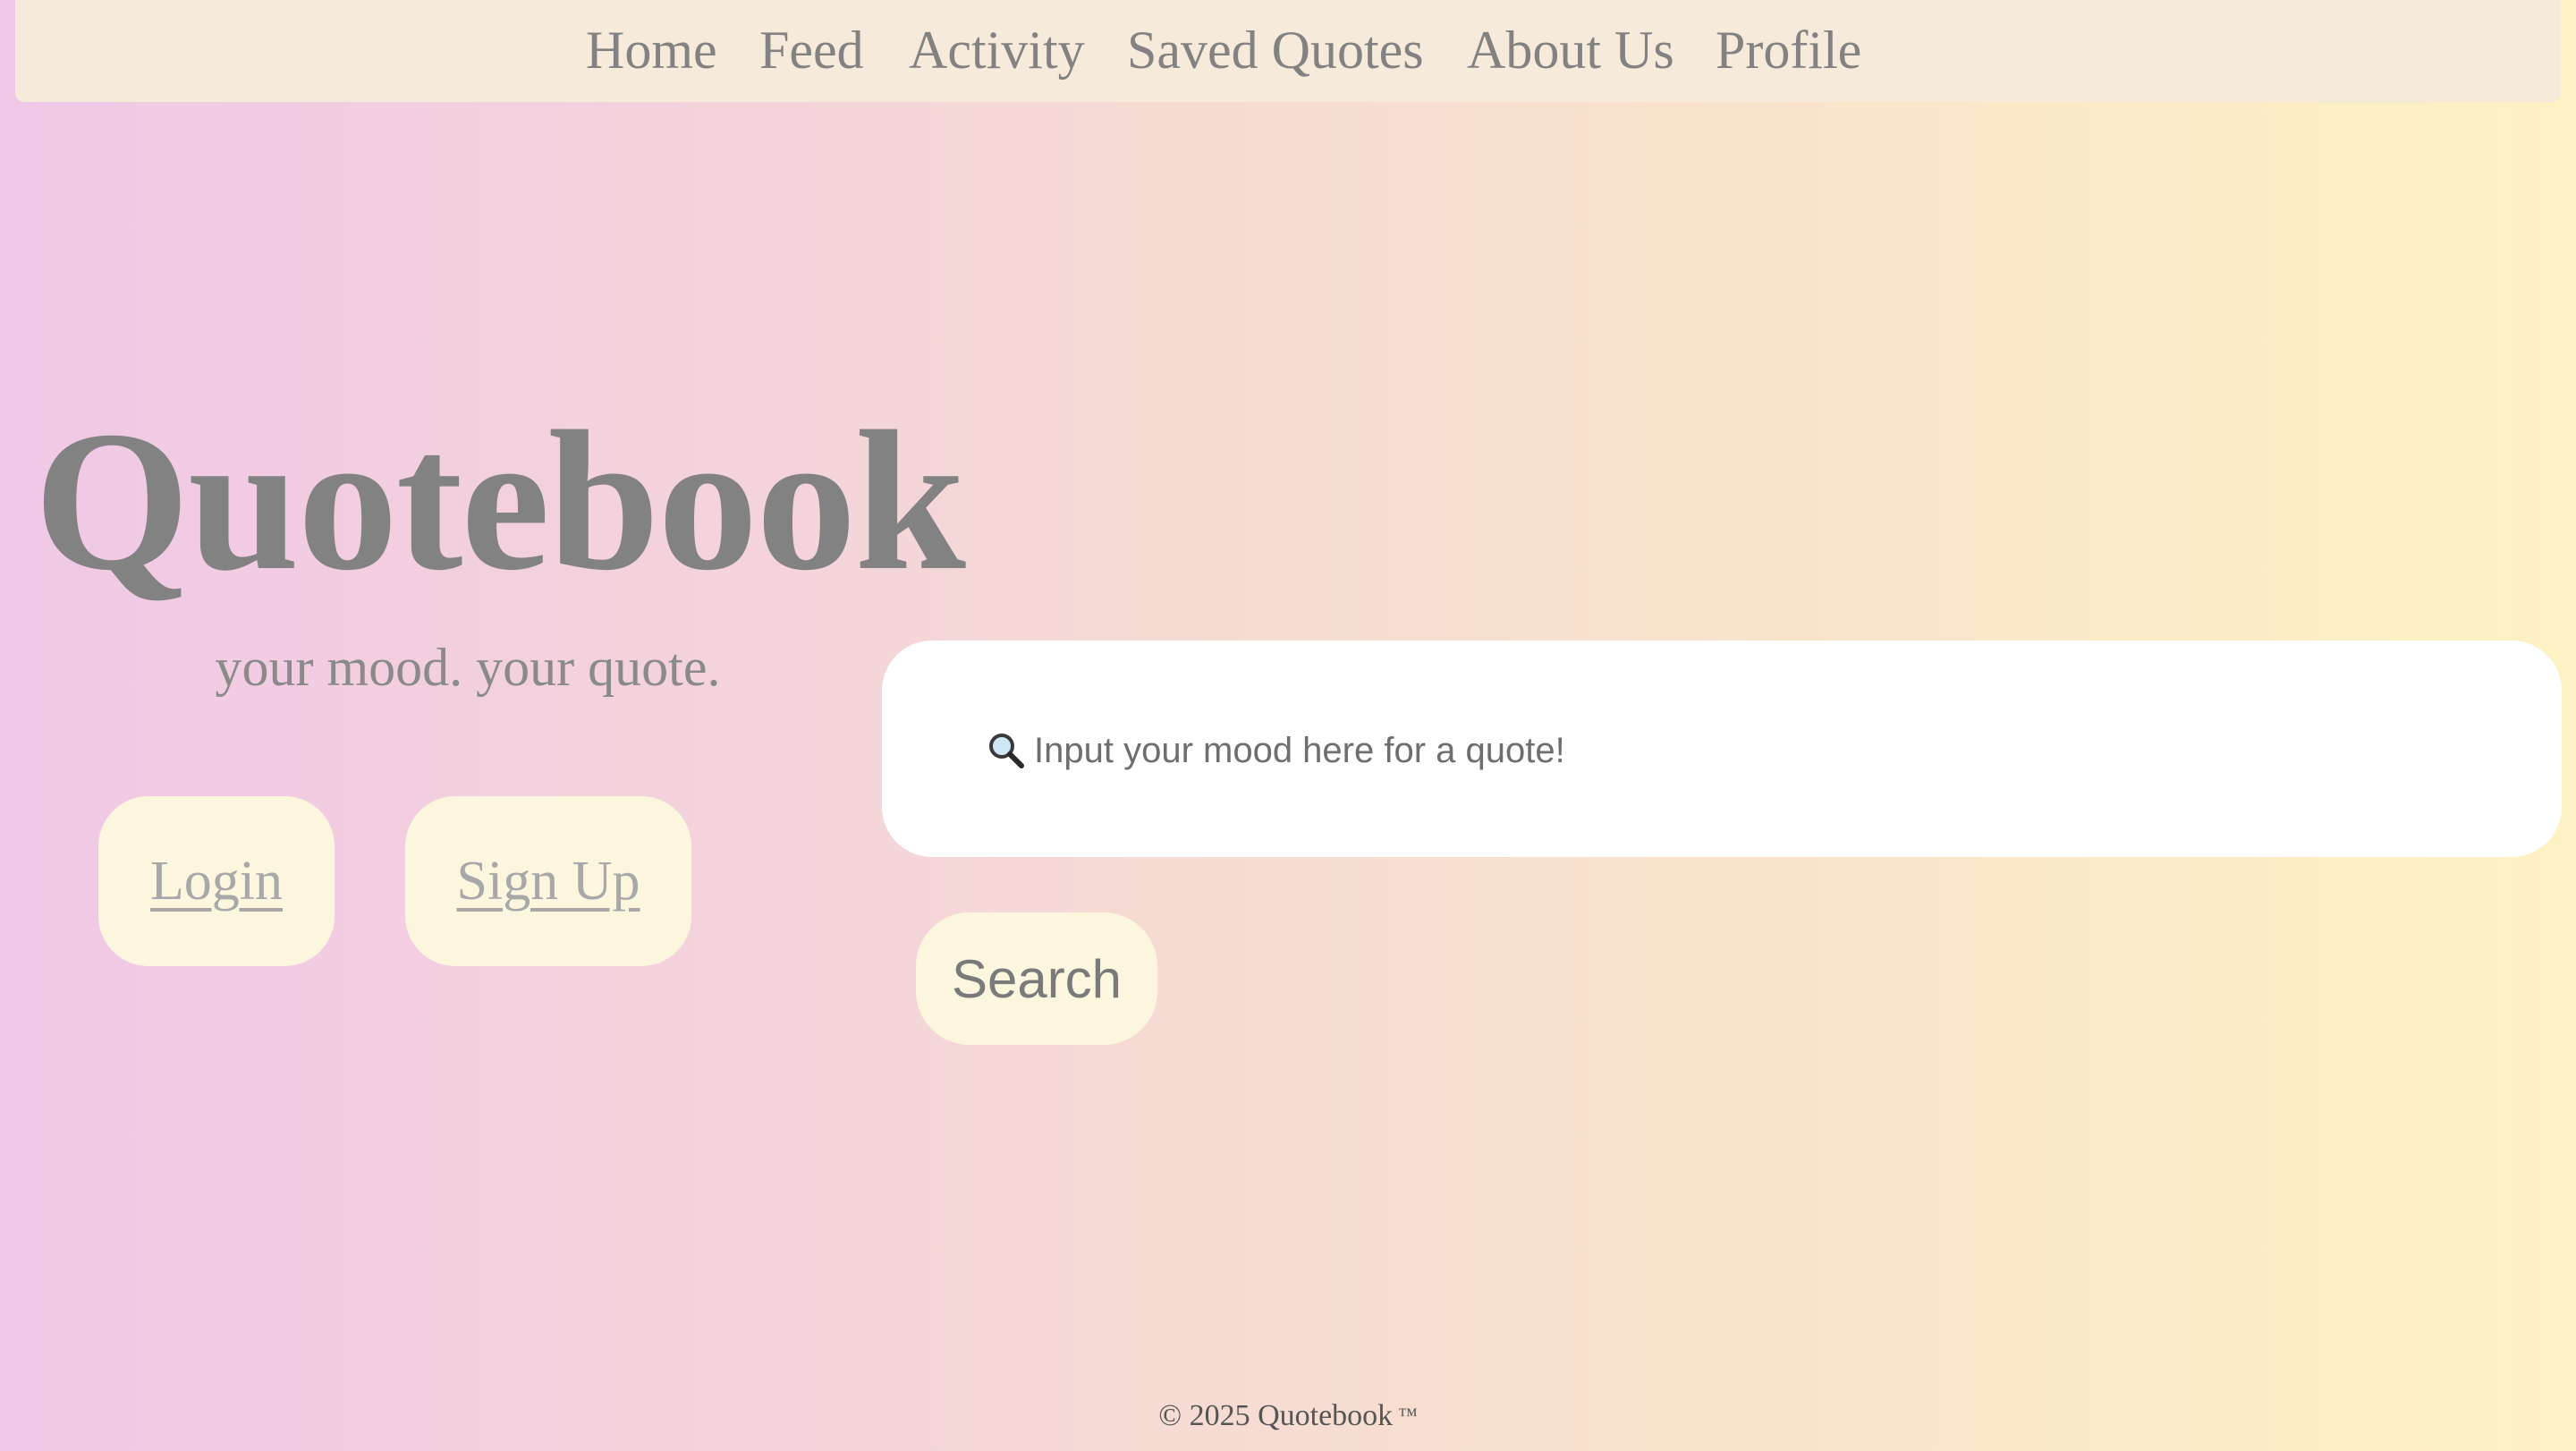 The width and height of the screenshot is (2576, 1451). Describe the element at coordinates (651, 50) in the screenshot. I see `nav-item-home: Home` at that location.